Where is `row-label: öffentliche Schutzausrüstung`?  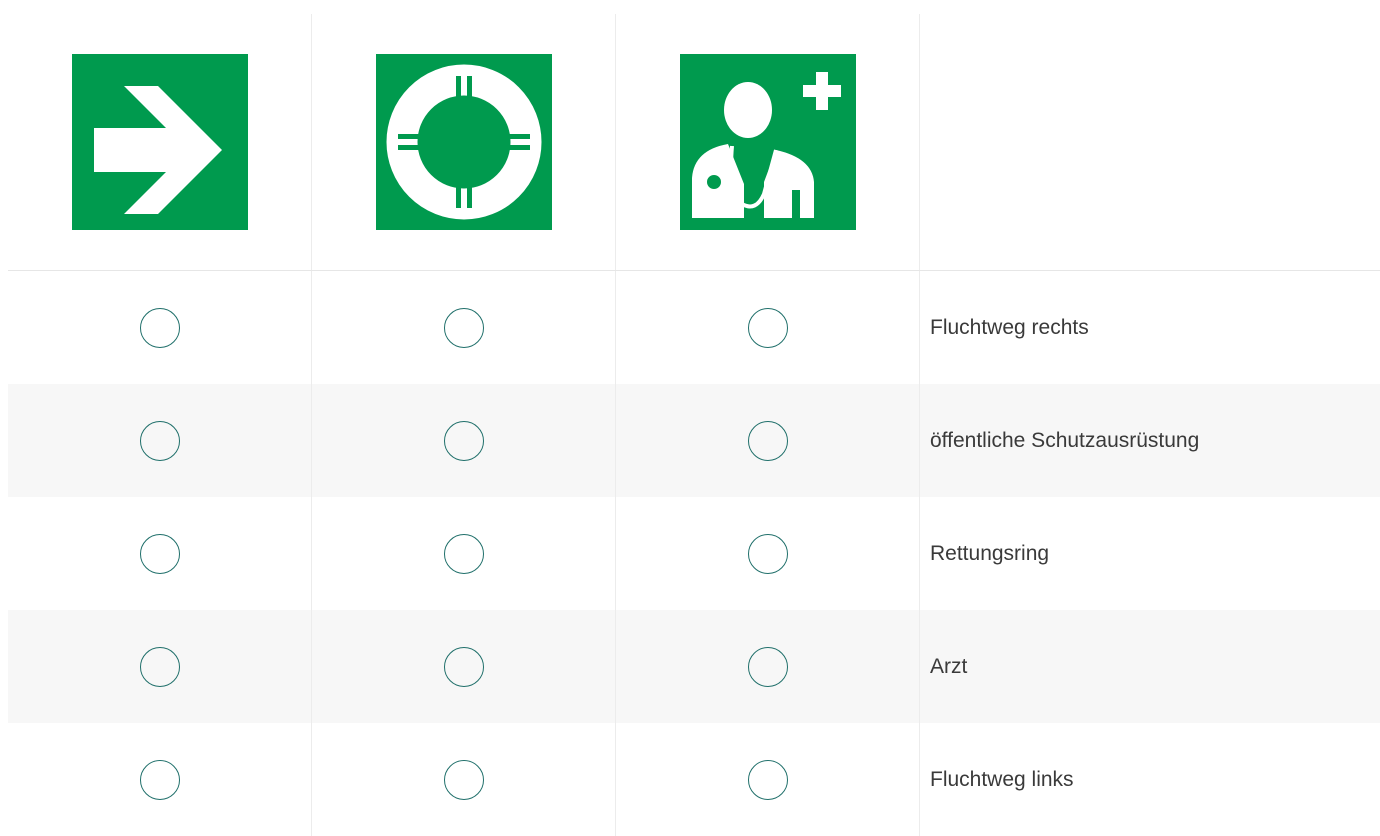
row-label: öffentliche Schutzausrüstung is located at coordinates (1065, 440).